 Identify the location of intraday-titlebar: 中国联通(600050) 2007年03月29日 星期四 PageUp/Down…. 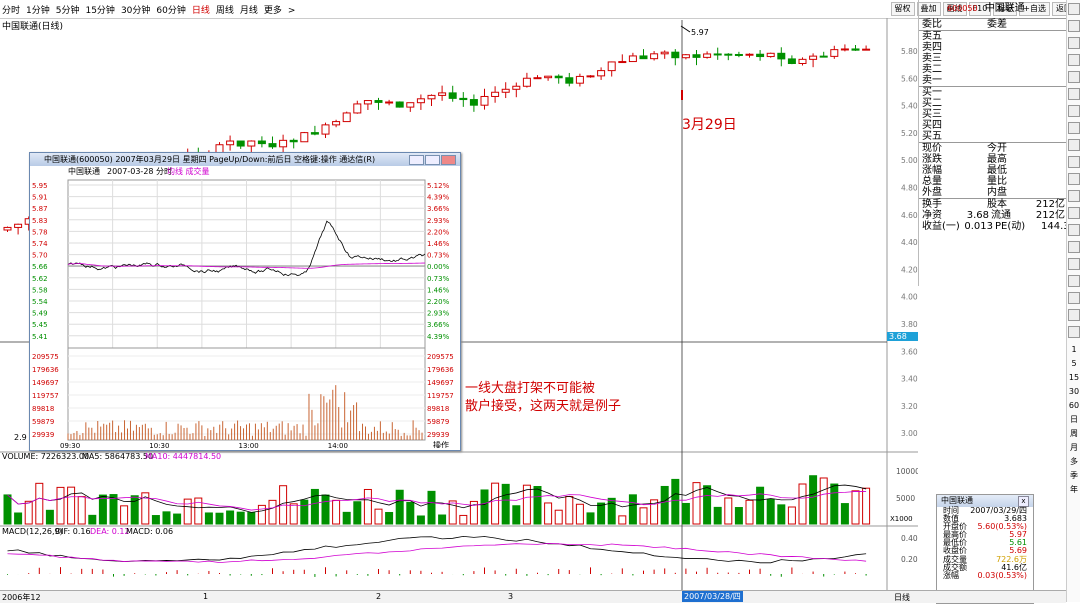
(245, 159).